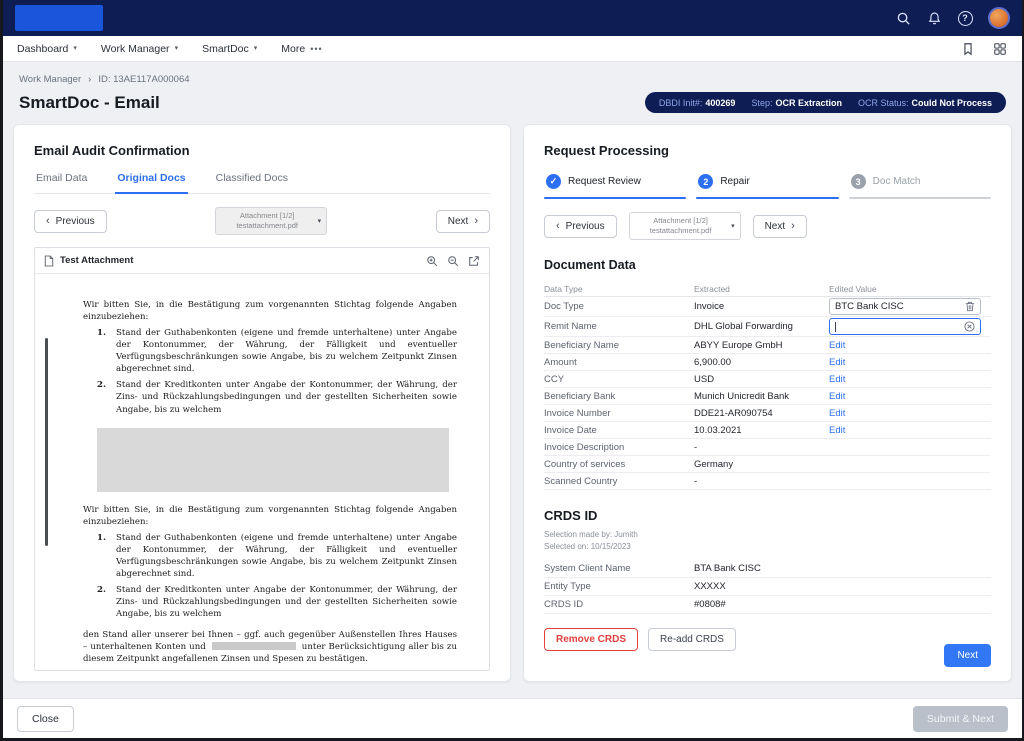 This screenshot has width=1024, height=741. Describe the element at coordinates (615, 186) in the screenshot. I see `step-request-review: ✓ Request Review` at that location.